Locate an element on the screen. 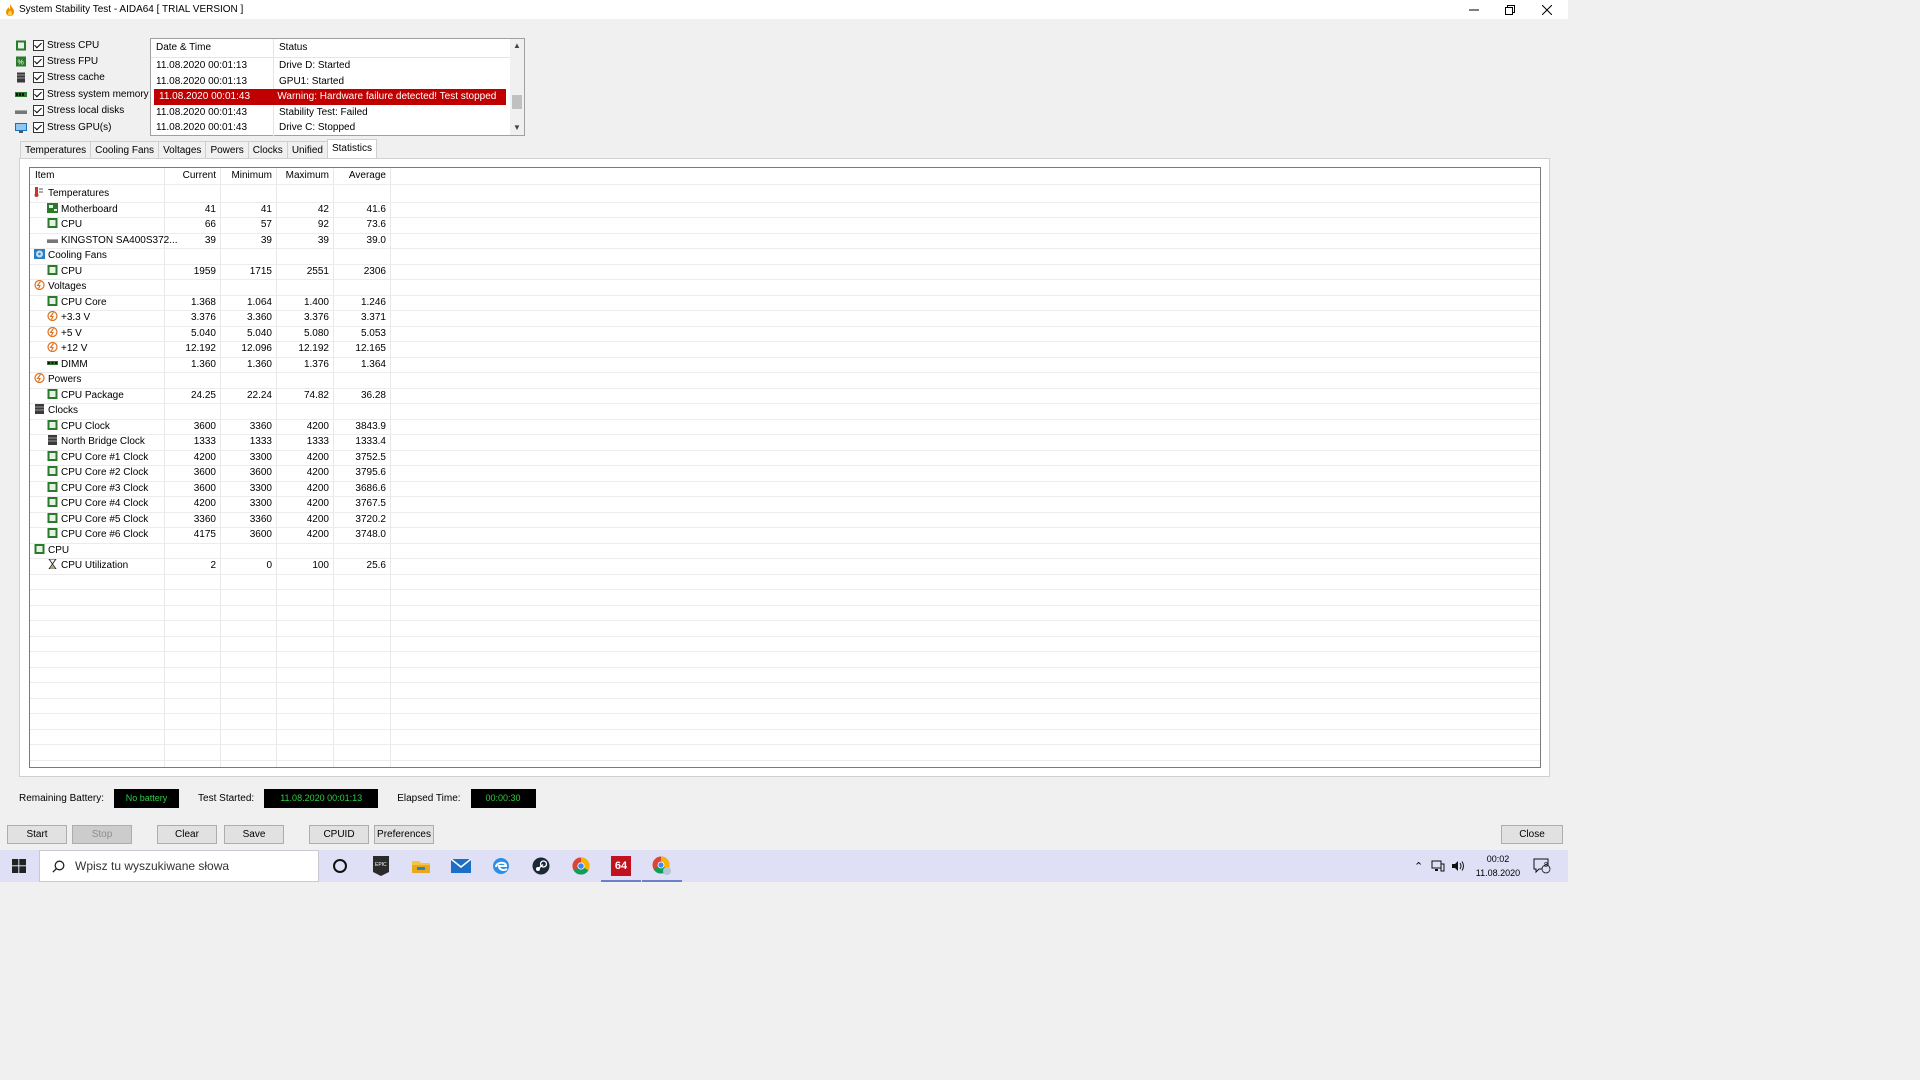  tab-unified: Unified is located at coordinates (307, 149).